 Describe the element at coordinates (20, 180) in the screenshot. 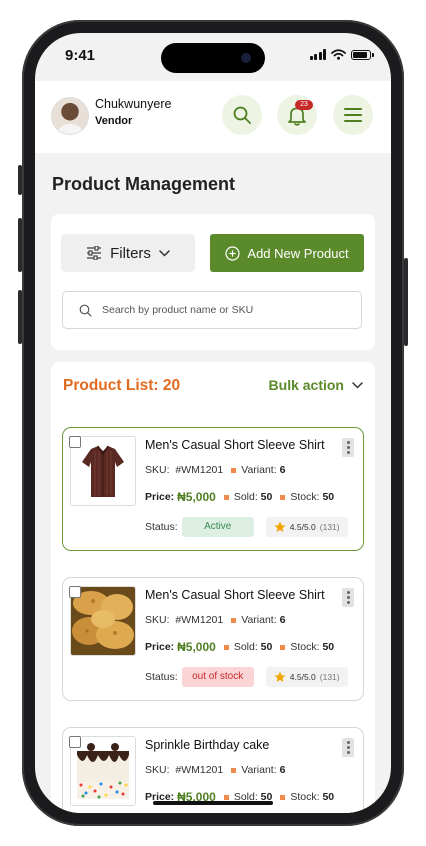

I see `phone-side-button` at that location.